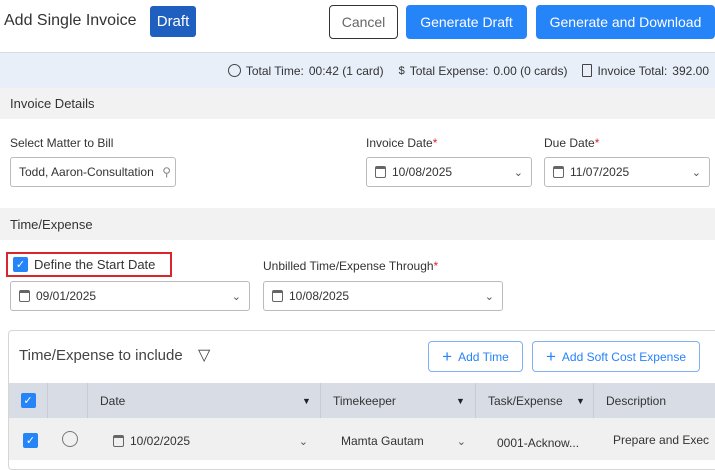 The width and height of the screenshot is (715, 470). What do you see at coordinates (654, 400) in the screenshot?
I see `column-header-description: Description` at bounding box center [654, 400].